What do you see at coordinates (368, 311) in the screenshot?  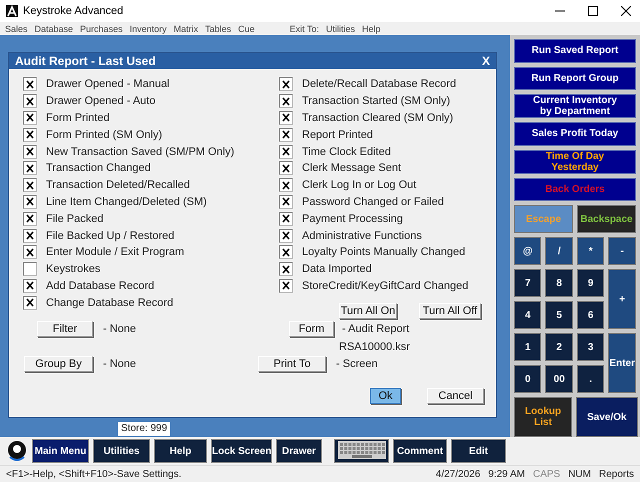 I see `turn-all-on-button: Turn All On` at bounding box center [368, 311].